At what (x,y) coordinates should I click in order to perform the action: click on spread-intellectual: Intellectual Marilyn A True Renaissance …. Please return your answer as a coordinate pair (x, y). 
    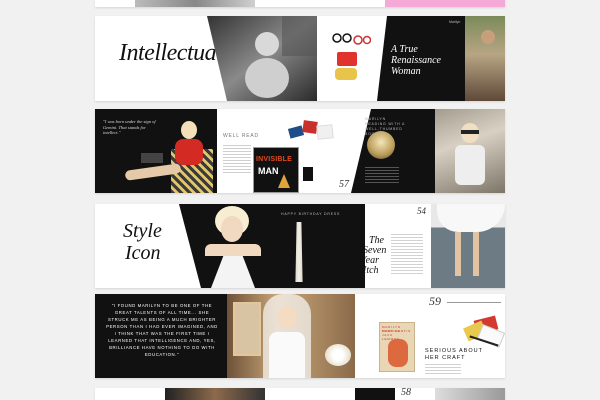
    Looking at the image, I should click on (300, 58).